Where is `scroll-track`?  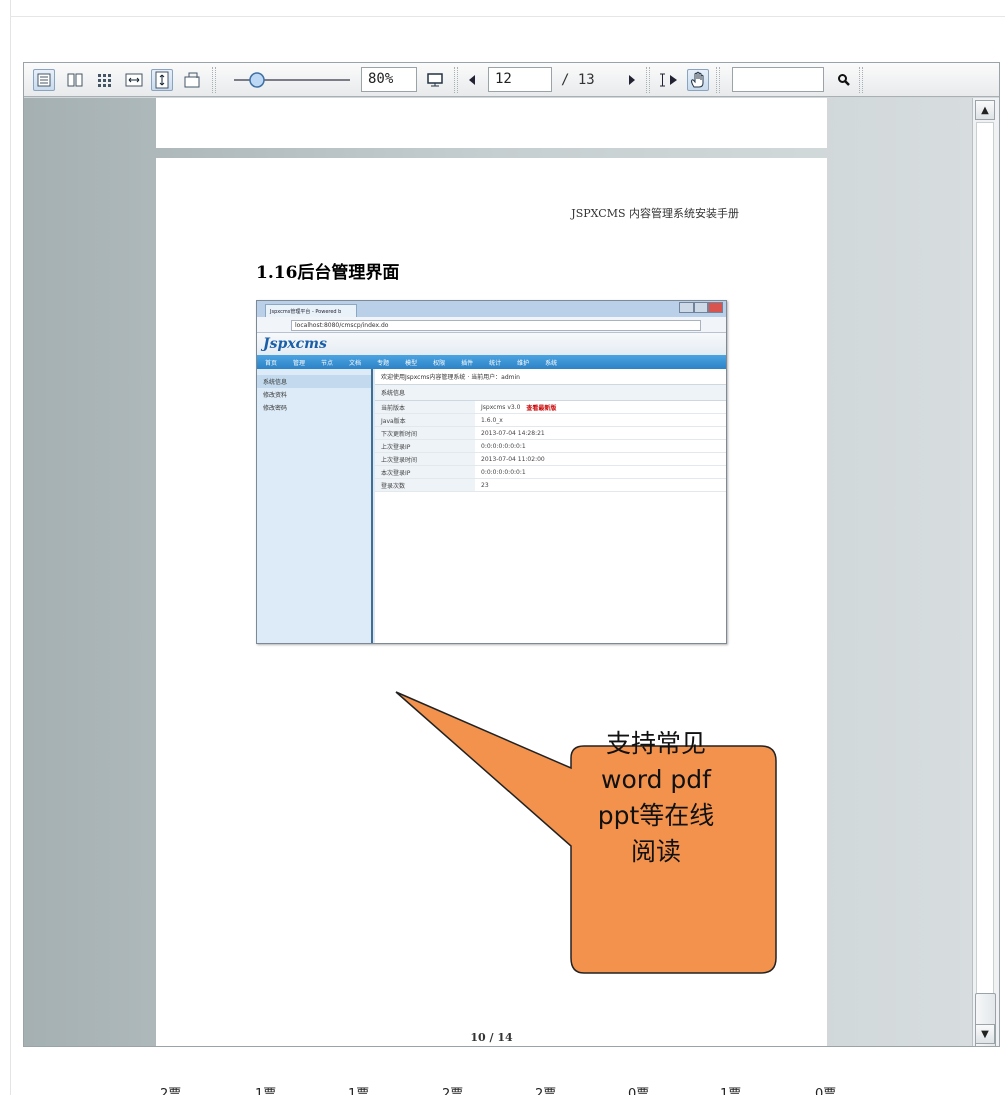
scroll-track is located at coordinates (985, 562).